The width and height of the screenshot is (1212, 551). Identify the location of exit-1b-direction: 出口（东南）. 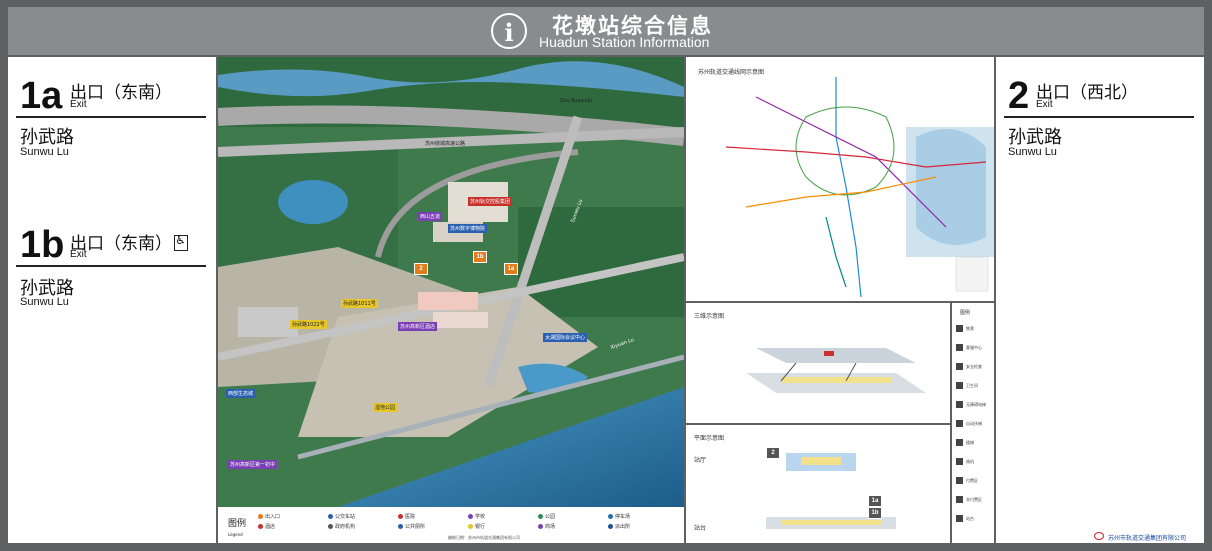
(129, 241).